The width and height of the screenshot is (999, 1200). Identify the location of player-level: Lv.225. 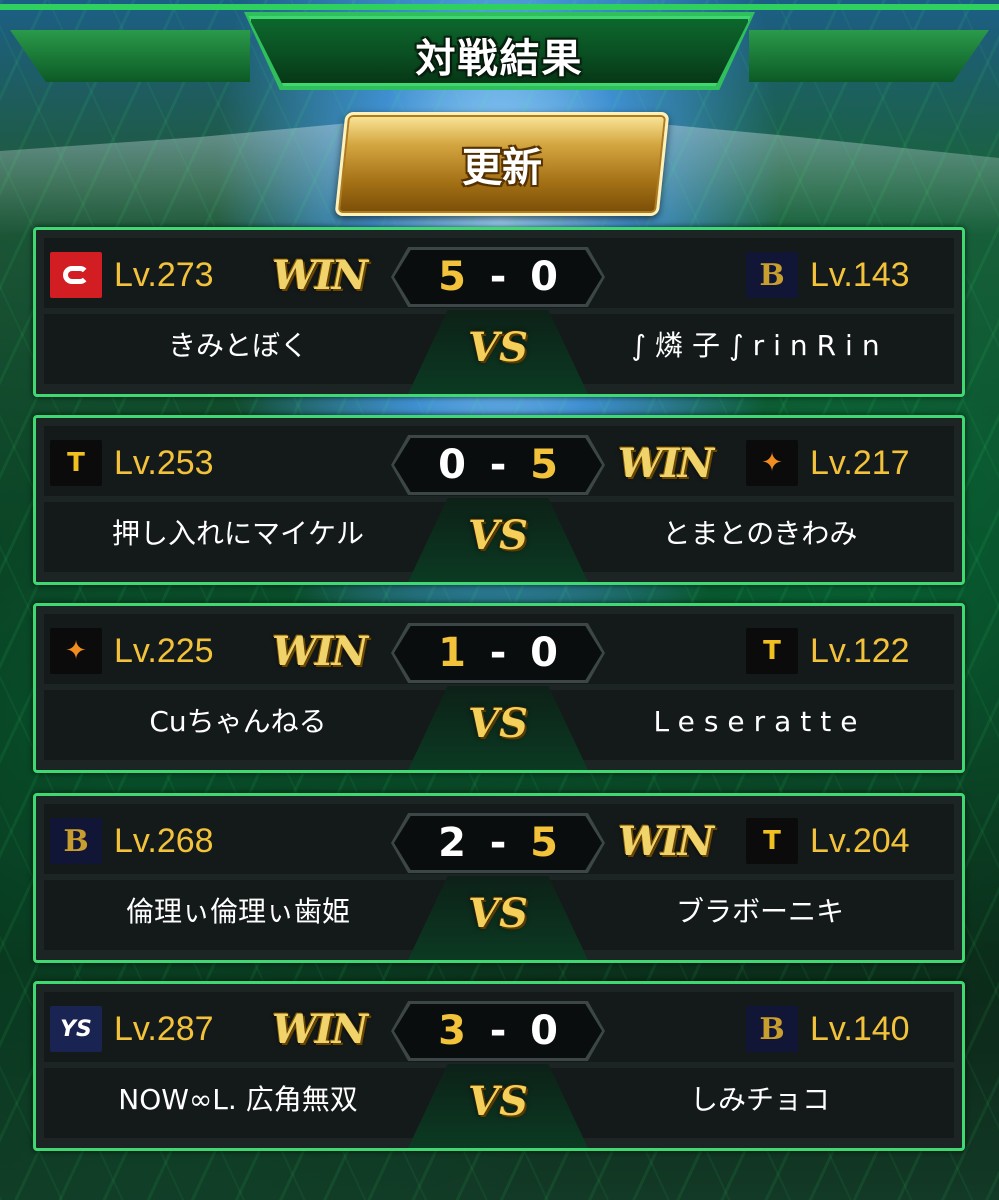
(164, 651).